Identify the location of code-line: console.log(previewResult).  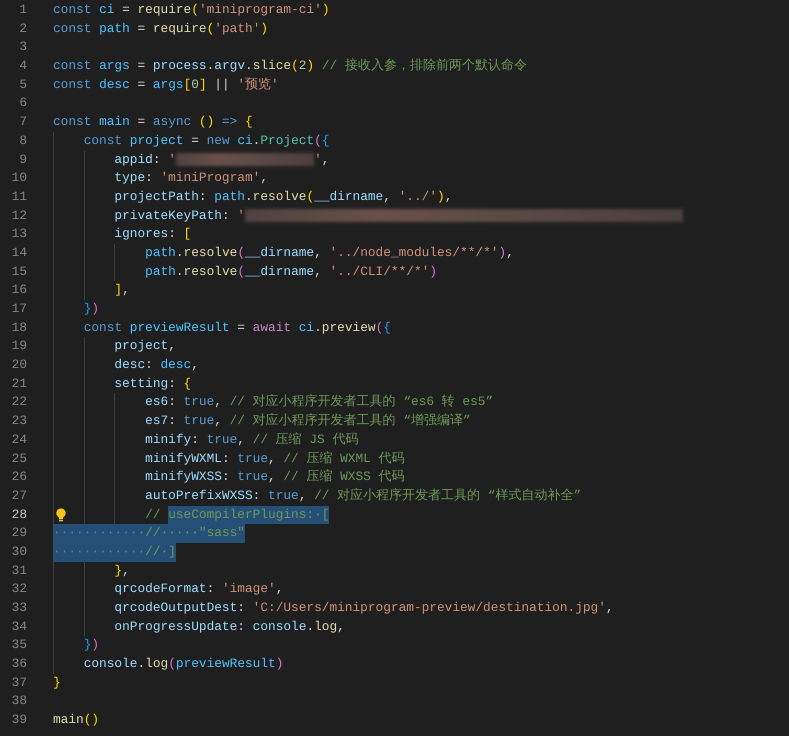
(184, 664).